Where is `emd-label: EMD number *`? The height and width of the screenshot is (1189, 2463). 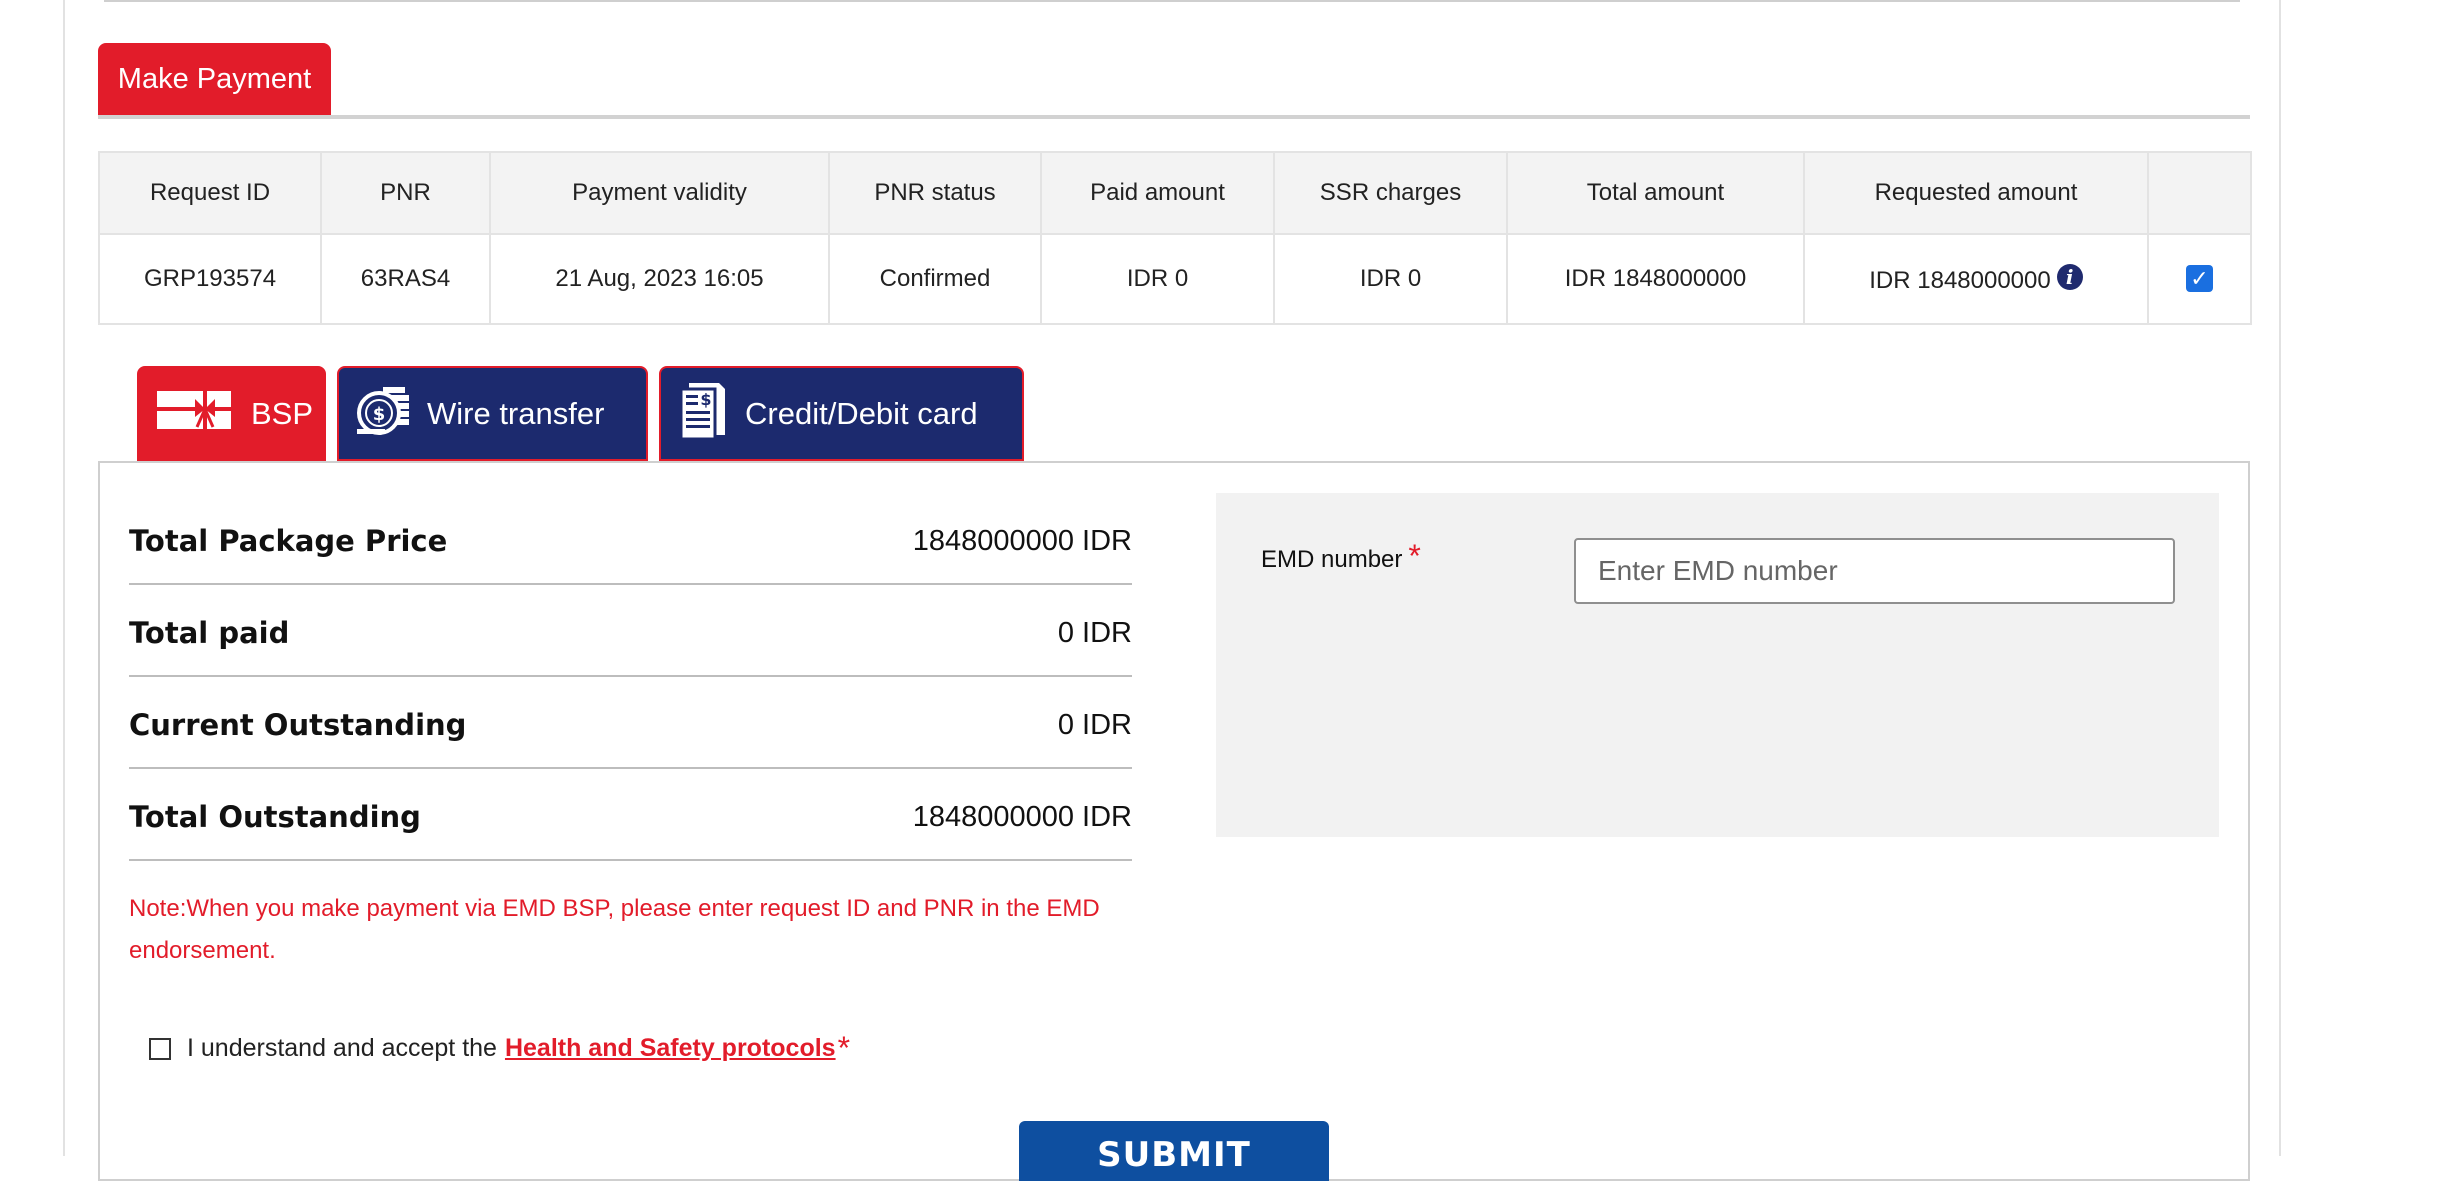 emd-label: EMD number * is located at coordinates (1341, 556).